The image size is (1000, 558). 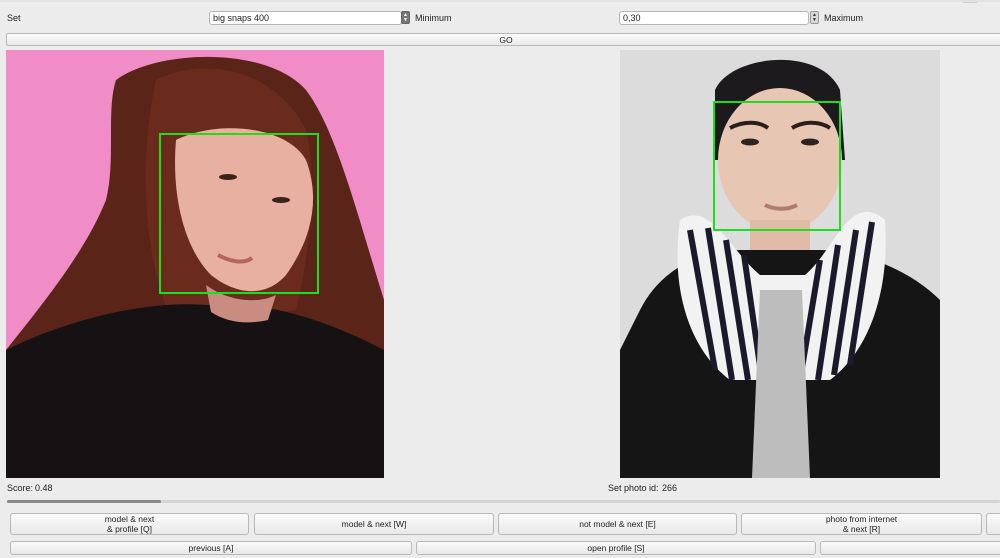 I want to click on row2-overflow-button, so click(x=910, y=548).